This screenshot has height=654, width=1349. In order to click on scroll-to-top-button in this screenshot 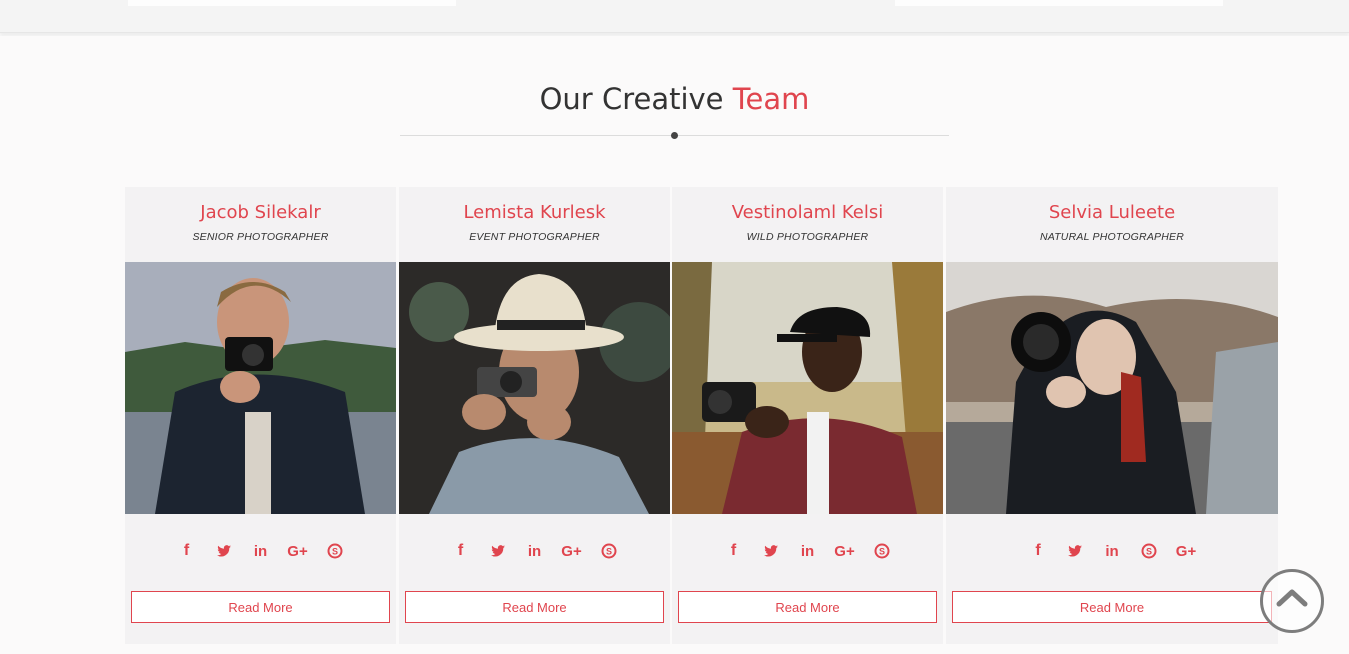, I will do `click(1292, 601)`.